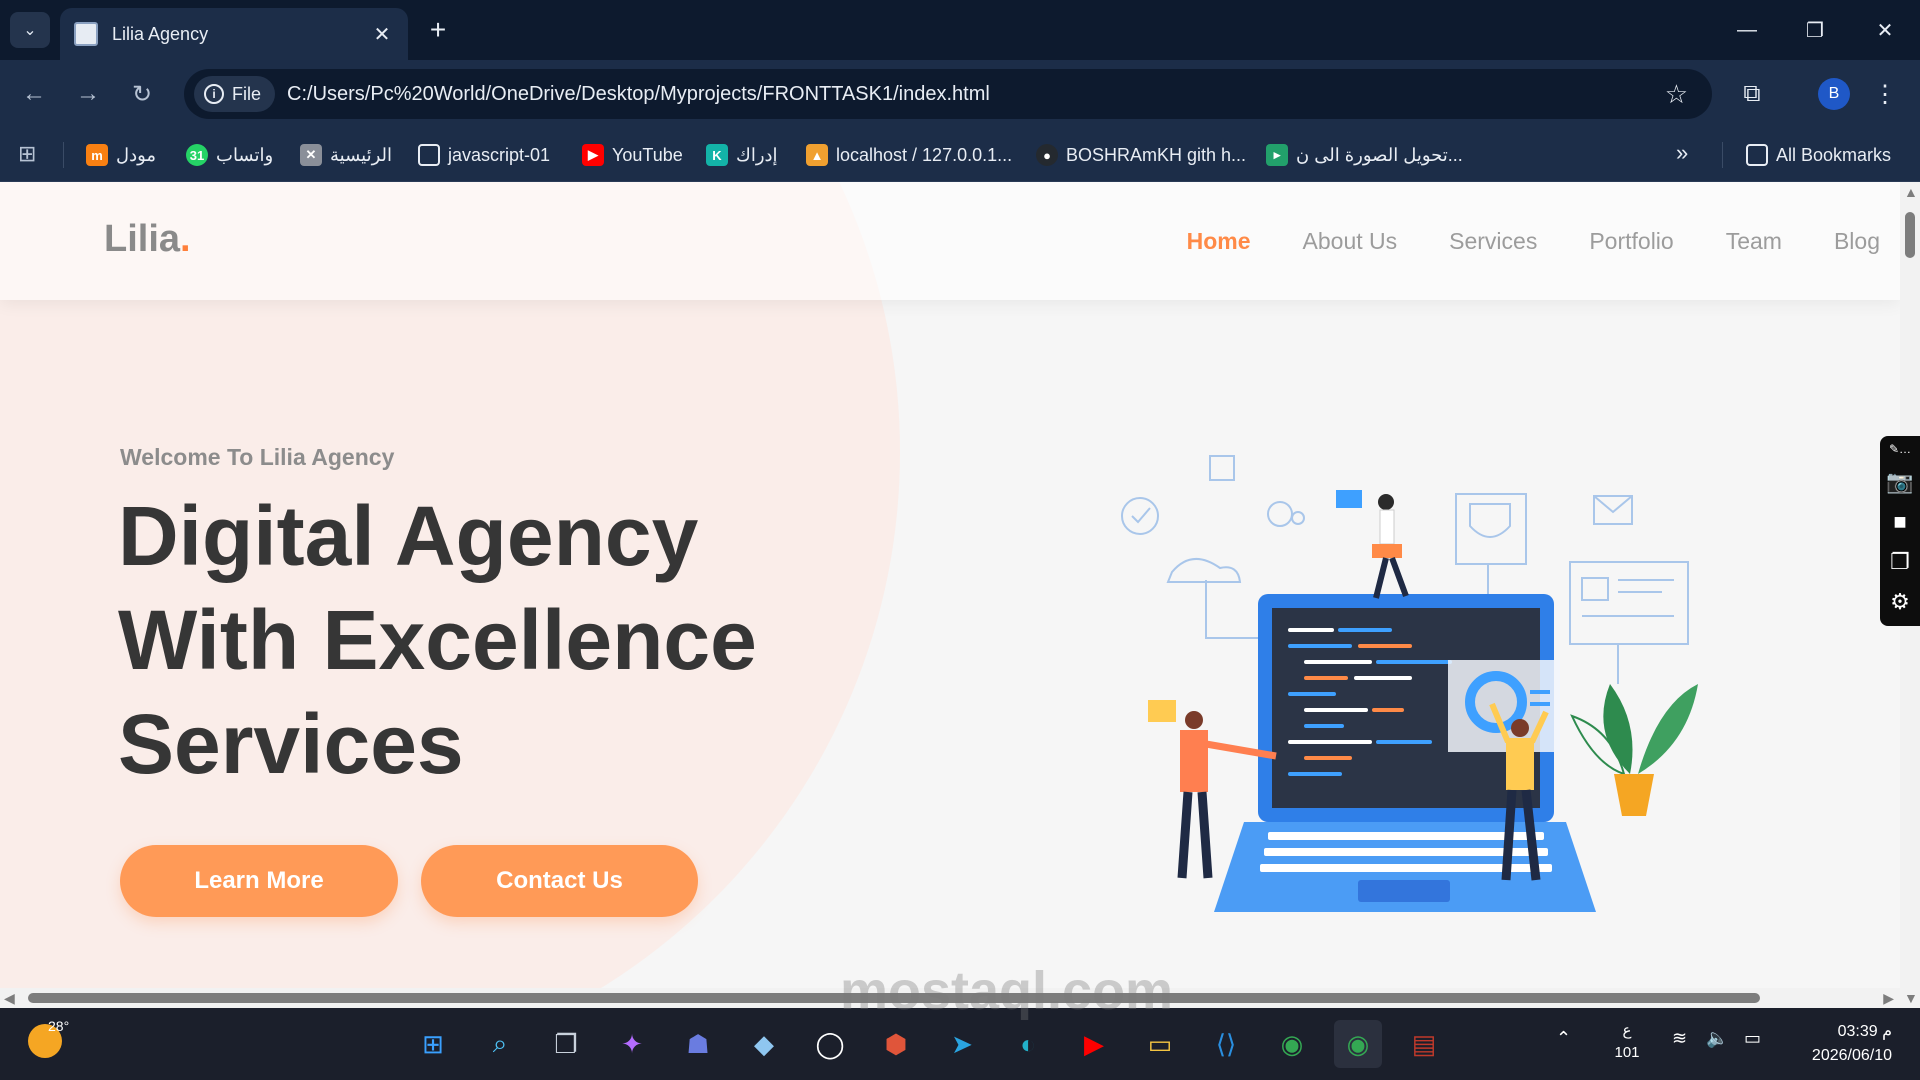  I want to click on store-icon: ⬢, so click(896, 1044).